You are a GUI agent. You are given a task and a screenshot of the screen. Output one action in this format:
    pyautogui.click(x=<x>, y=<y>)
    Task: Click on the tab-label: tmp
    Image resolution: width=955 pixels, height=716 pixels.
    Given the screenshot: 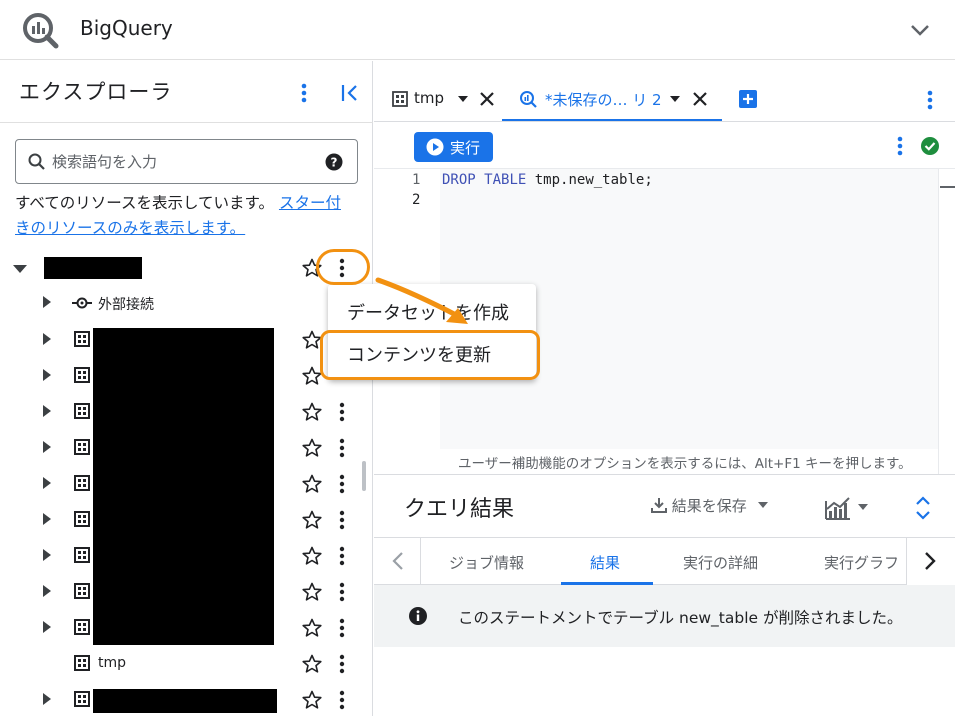 What is the action you would take?
    pyautogui.click(x=429, y=98)
    